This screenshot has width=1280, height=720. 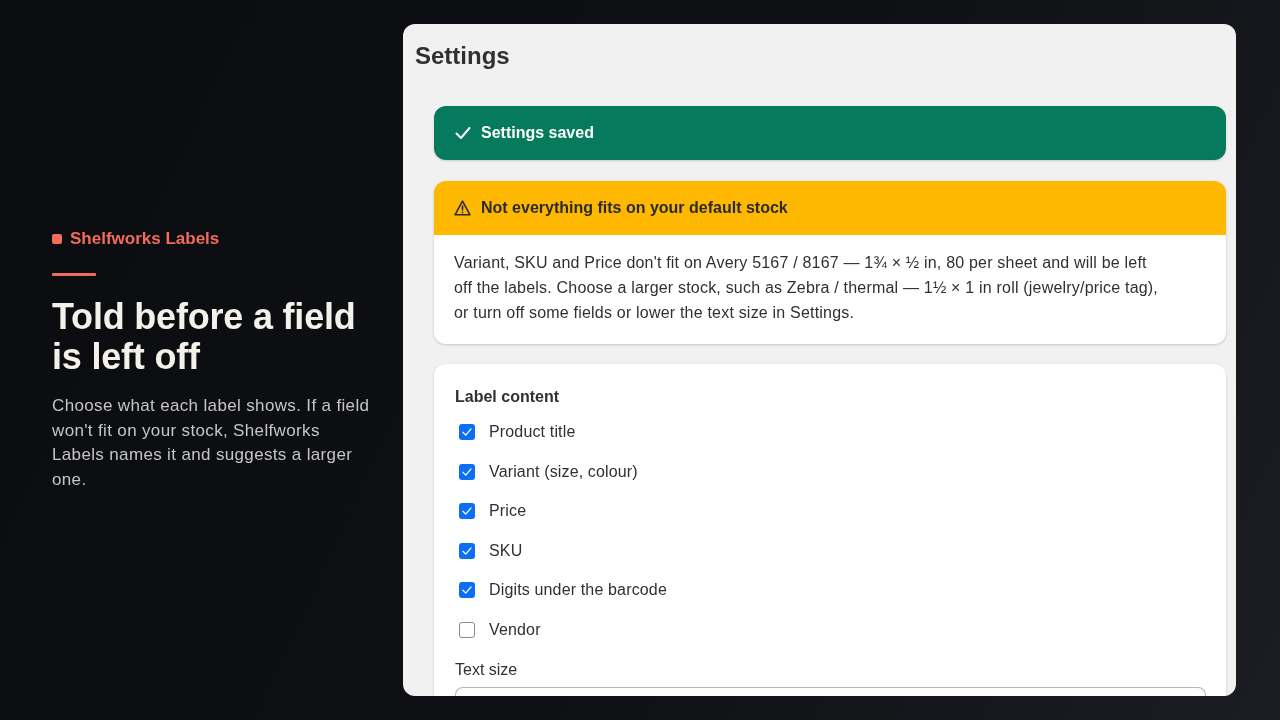 What do you see at coordinates (563, 471) in the screenshot?
I see `checkbox-label: Variant (size, colour)` at bounding box center [563, 471].